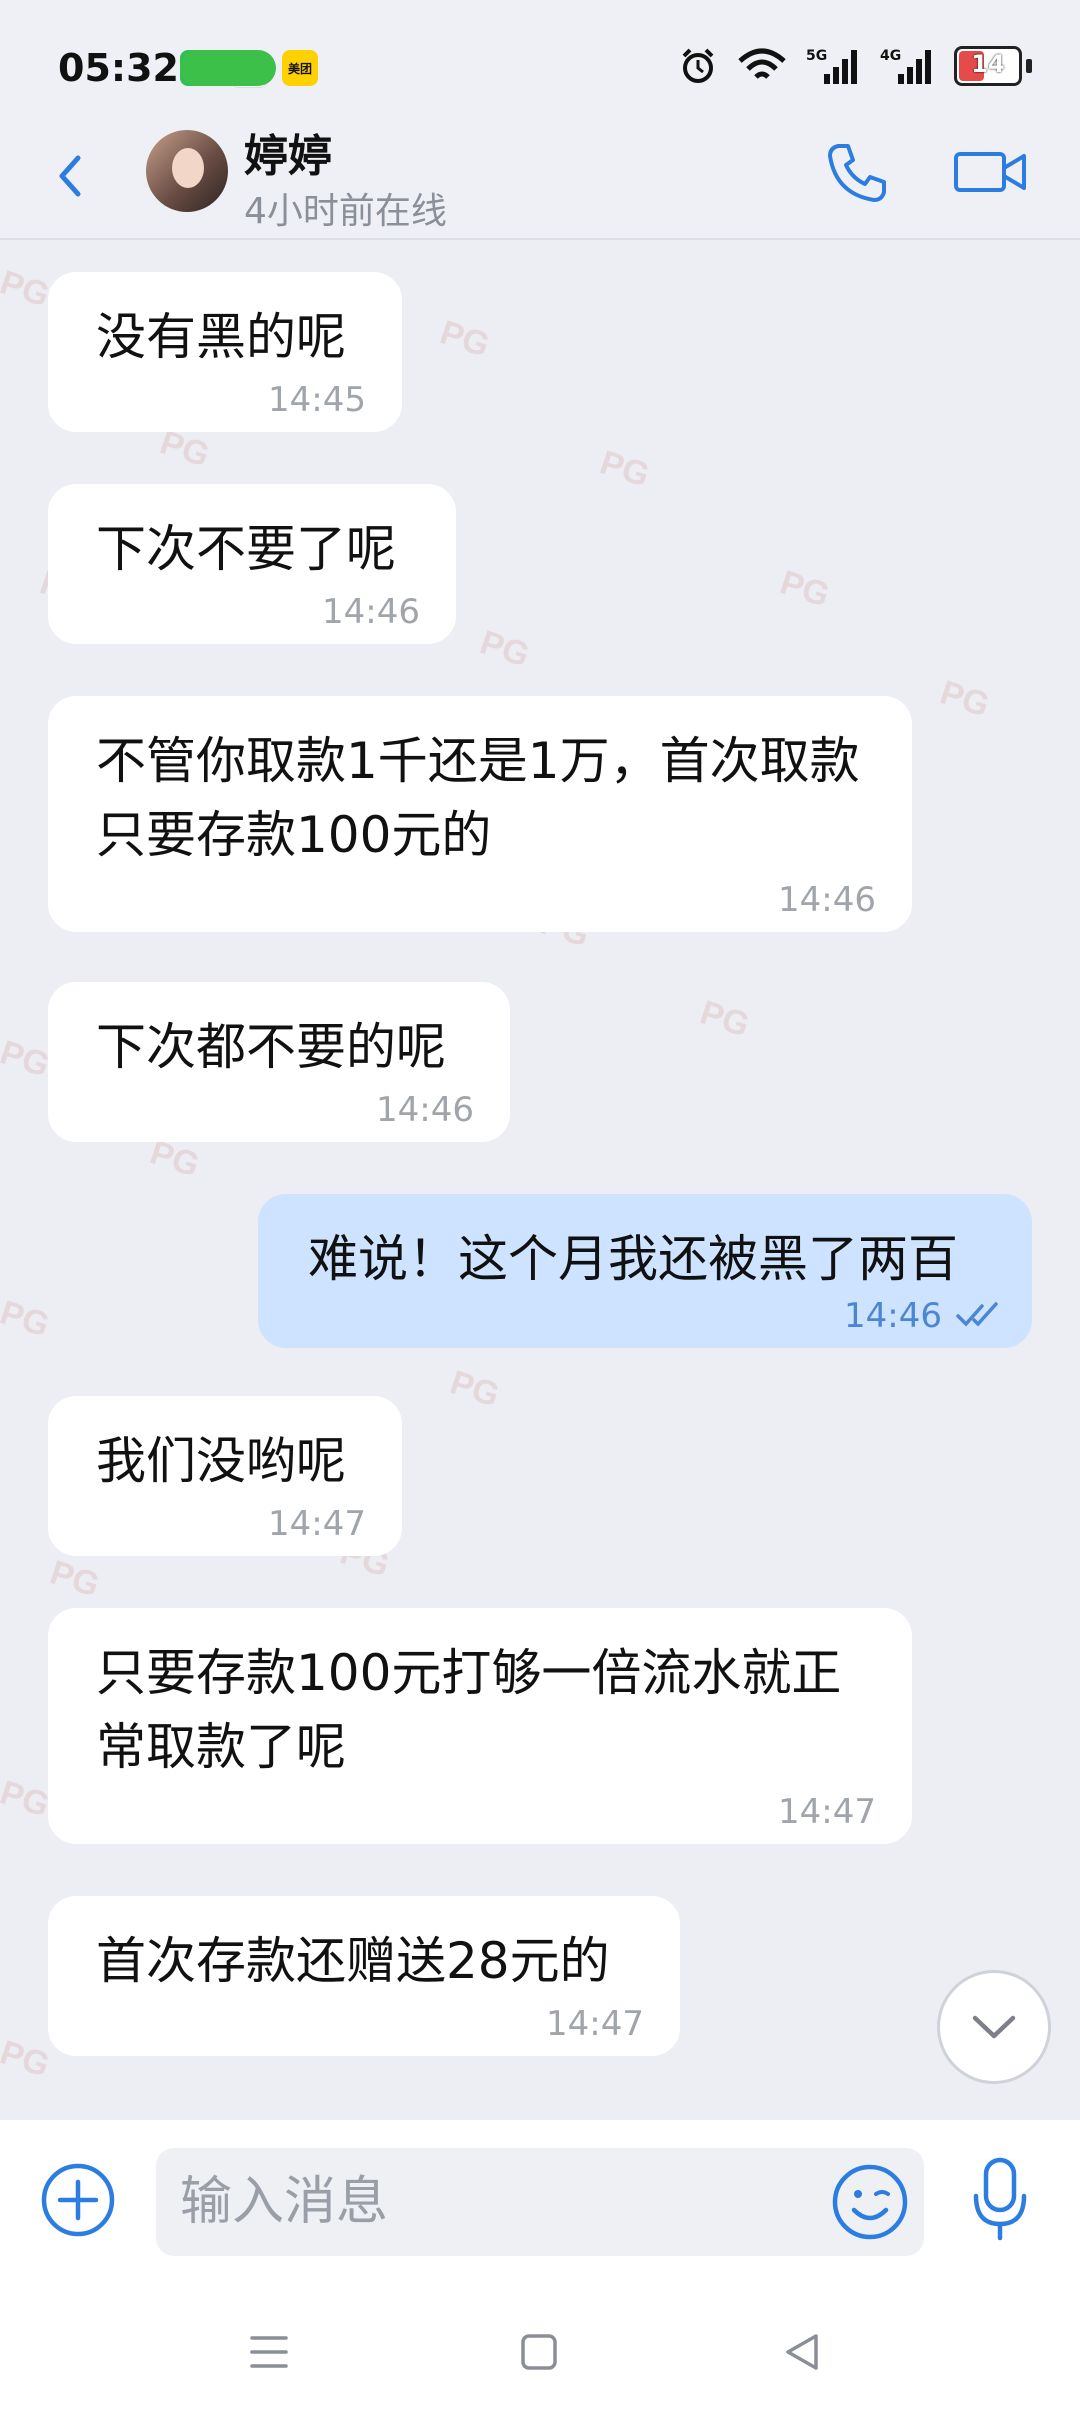 This screenshot has width=1080, height=2412. Describe the element at coordinates (905, 66) in the screenshot. I see `signal-4g-icon: 4G` at that location.